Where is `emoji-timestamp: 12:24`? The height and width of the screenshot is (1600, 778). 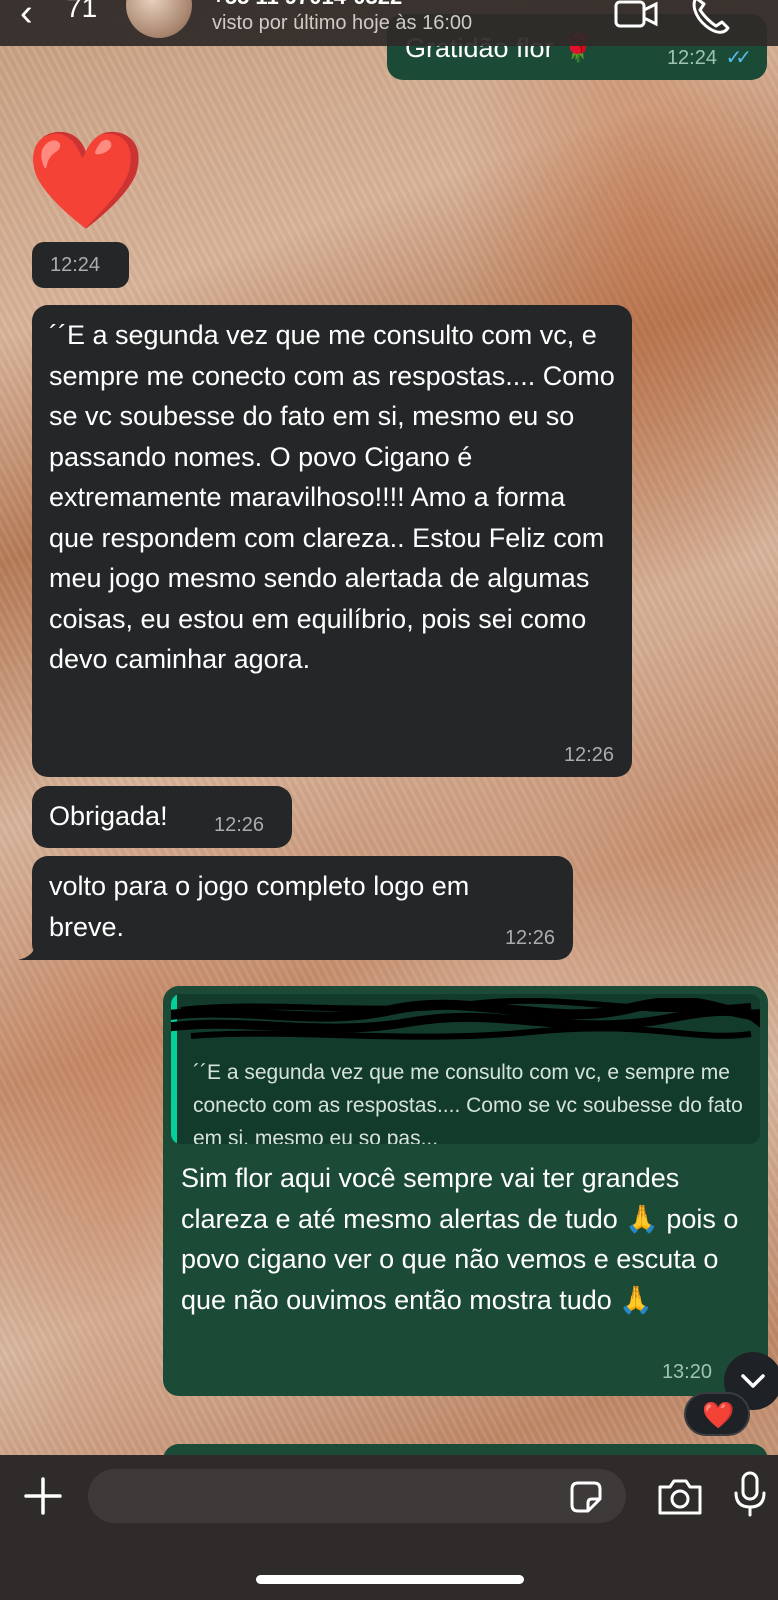 emoji-timestamp: 12:24 is located at coordinates (80, 265).